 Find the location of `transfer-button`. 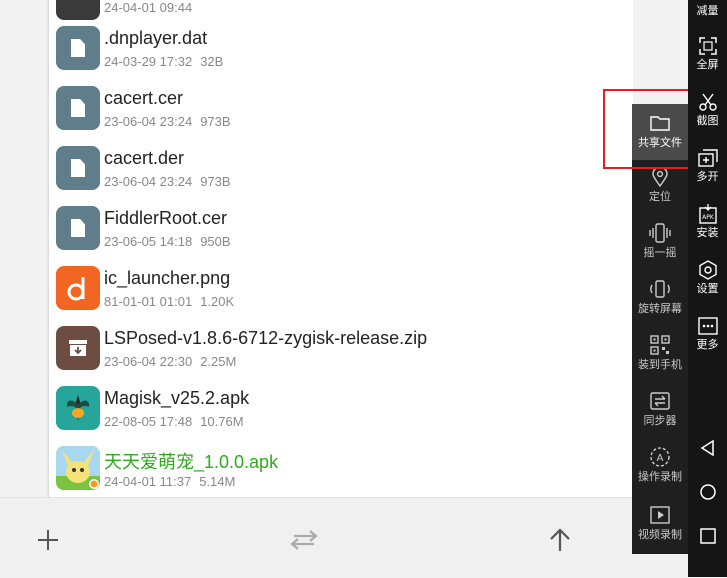

transfer-button is located at coordinates (304, 540).